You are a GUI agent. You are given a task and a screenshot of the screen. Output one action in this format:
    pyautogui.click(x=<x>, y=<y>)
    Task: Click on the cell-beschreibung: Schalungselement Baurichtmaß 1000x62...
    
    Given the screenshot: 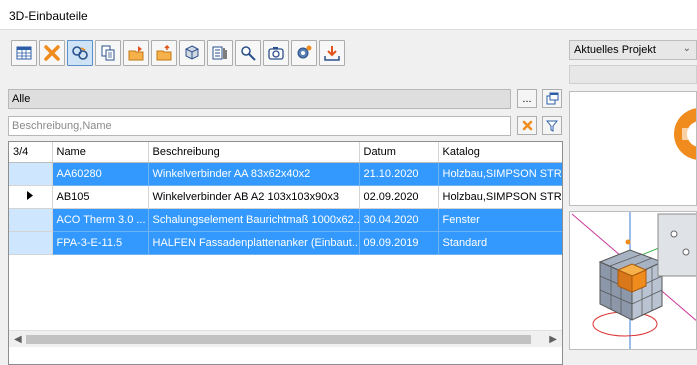 What is the action you would take?
    pyautogui.click(x=254, y=220)
    